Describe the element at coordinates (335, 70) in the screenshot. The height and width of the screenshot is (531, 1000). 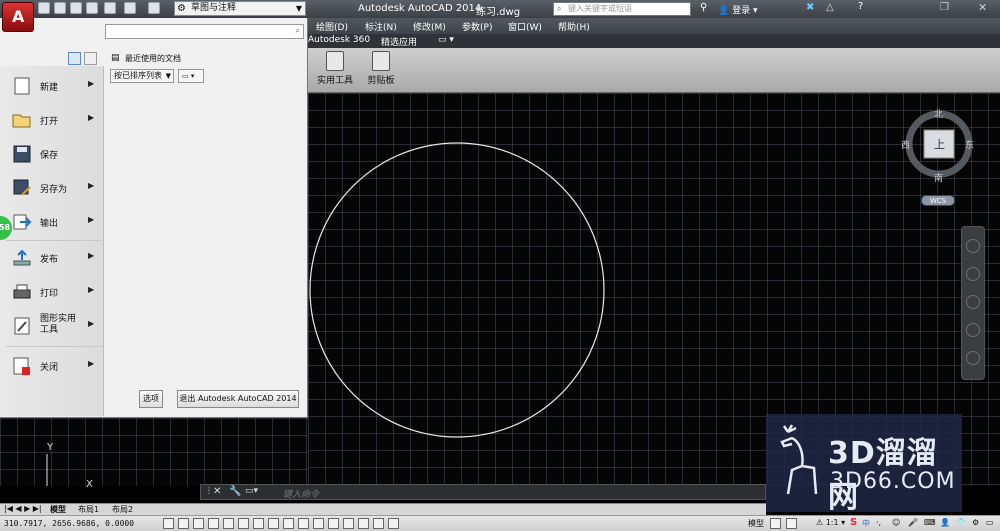
I see `utilities-button: 实用工具` at that location.